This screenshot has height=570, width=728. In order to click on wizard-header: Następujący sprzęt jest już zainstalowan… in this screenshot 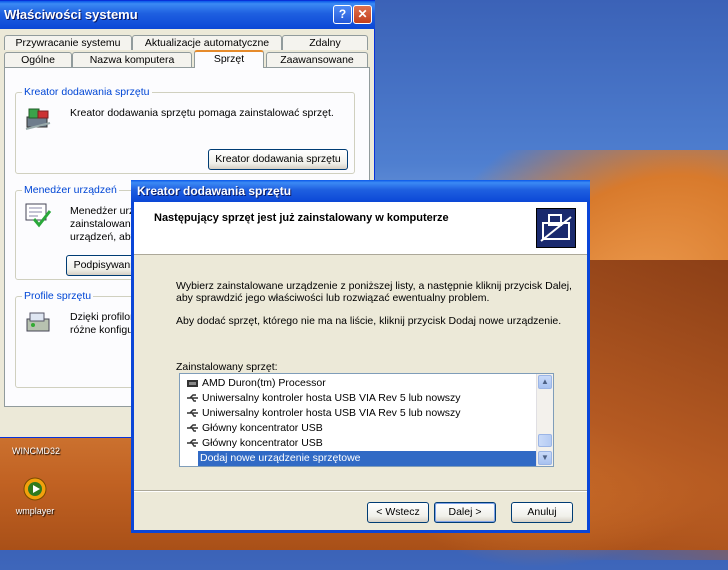, I will do `click(360, 228)`.